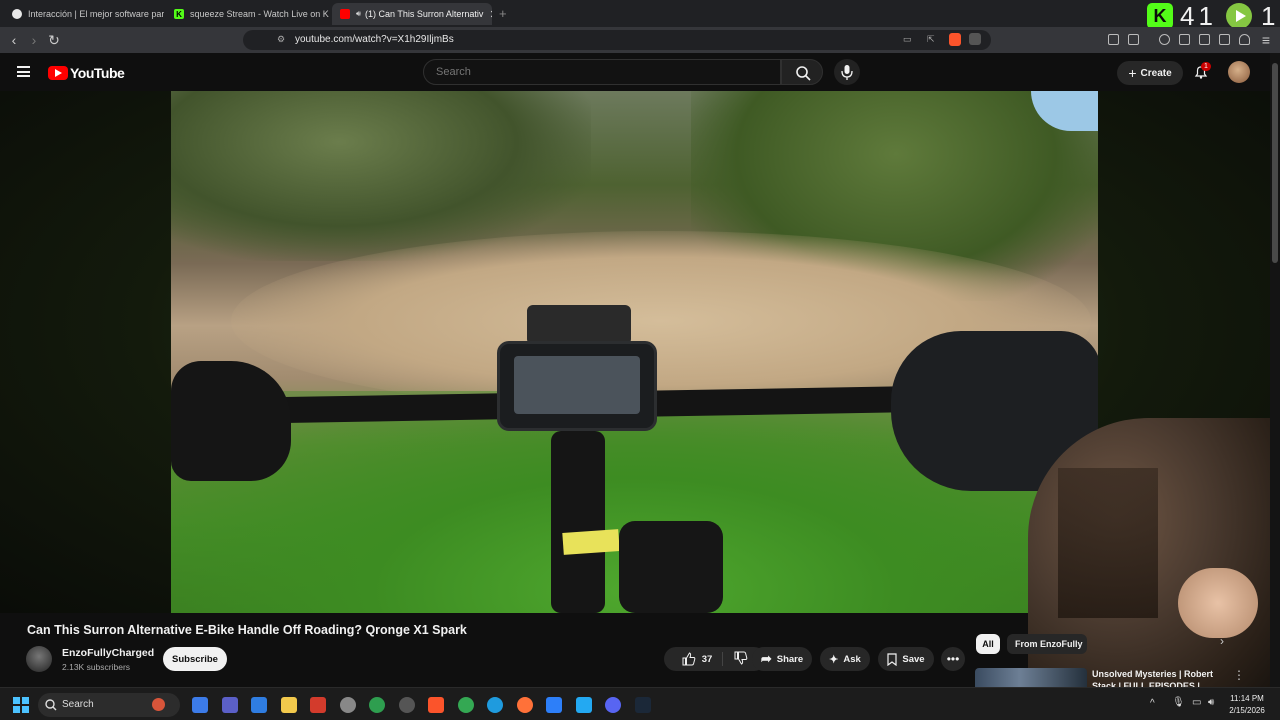 This screenshot has width=1280, height=720. Describe the element at coordinates (1178, 702) in the screenshot. I see `tray-mic-icon: 🎙︎` at that location.